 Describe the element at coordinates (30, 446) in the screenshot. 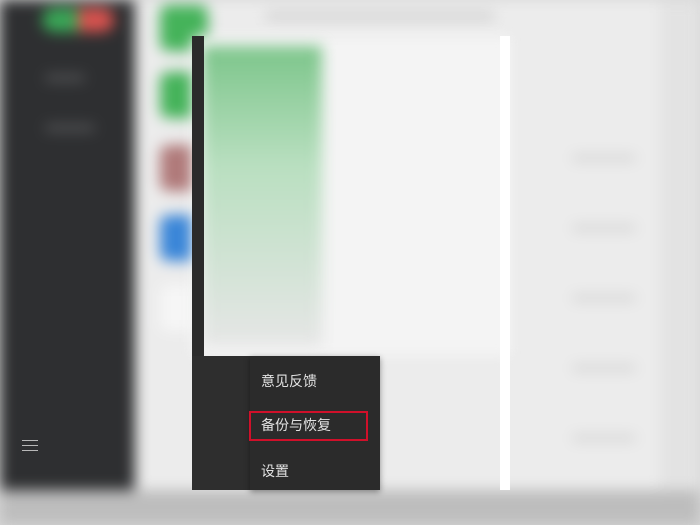

I see `hamburger-menu-icon` at that location.